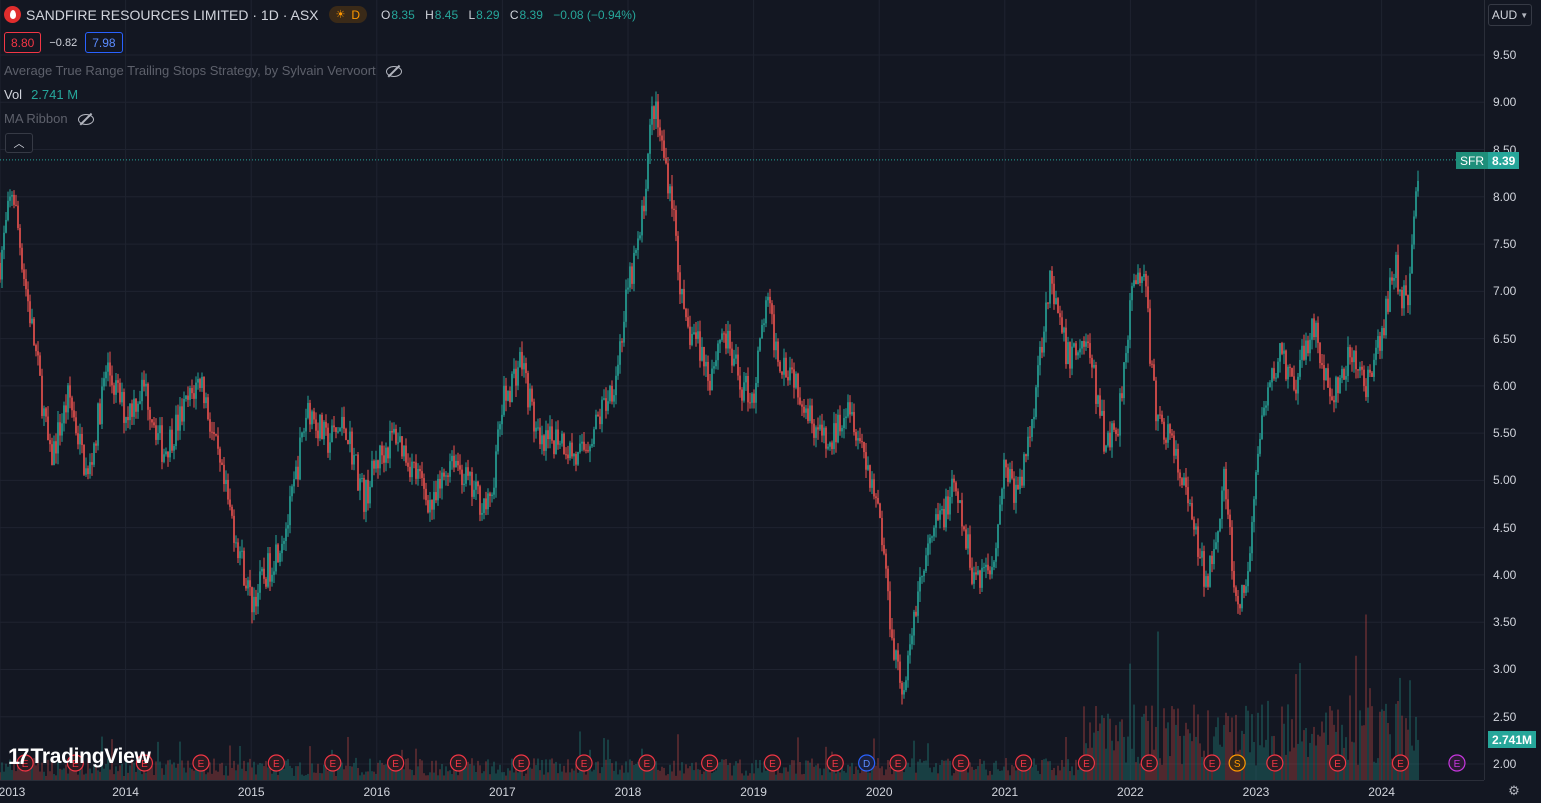 The width and height of the screenshot is (1541, 803). What do you see at coordinates (13, 94) in the screenshot?
I see `volume-label: Vol` at bounding box center [13, 94].